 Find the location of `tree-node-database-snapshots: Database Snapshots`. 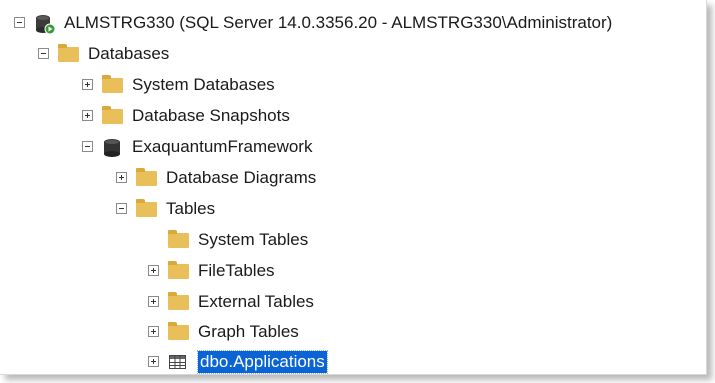

tree-node-database-snapshots: Database Snapshots is located at coordinates (186, 115).